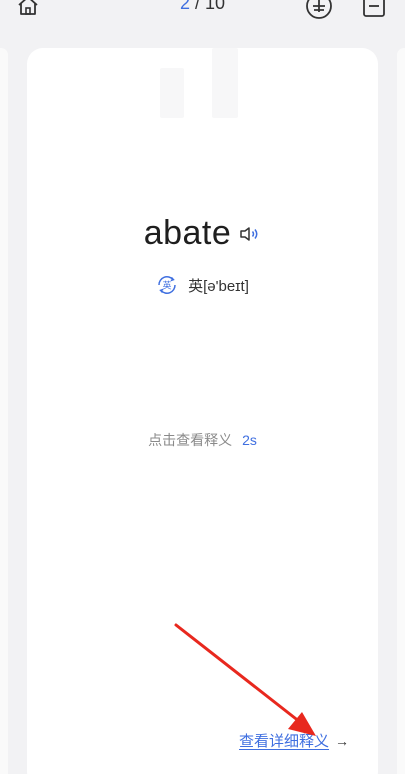 The image size is (405, 774). Describe the element at coordinates (210, 6) in the screenshot. I see `counter-total: / 10` at that location.